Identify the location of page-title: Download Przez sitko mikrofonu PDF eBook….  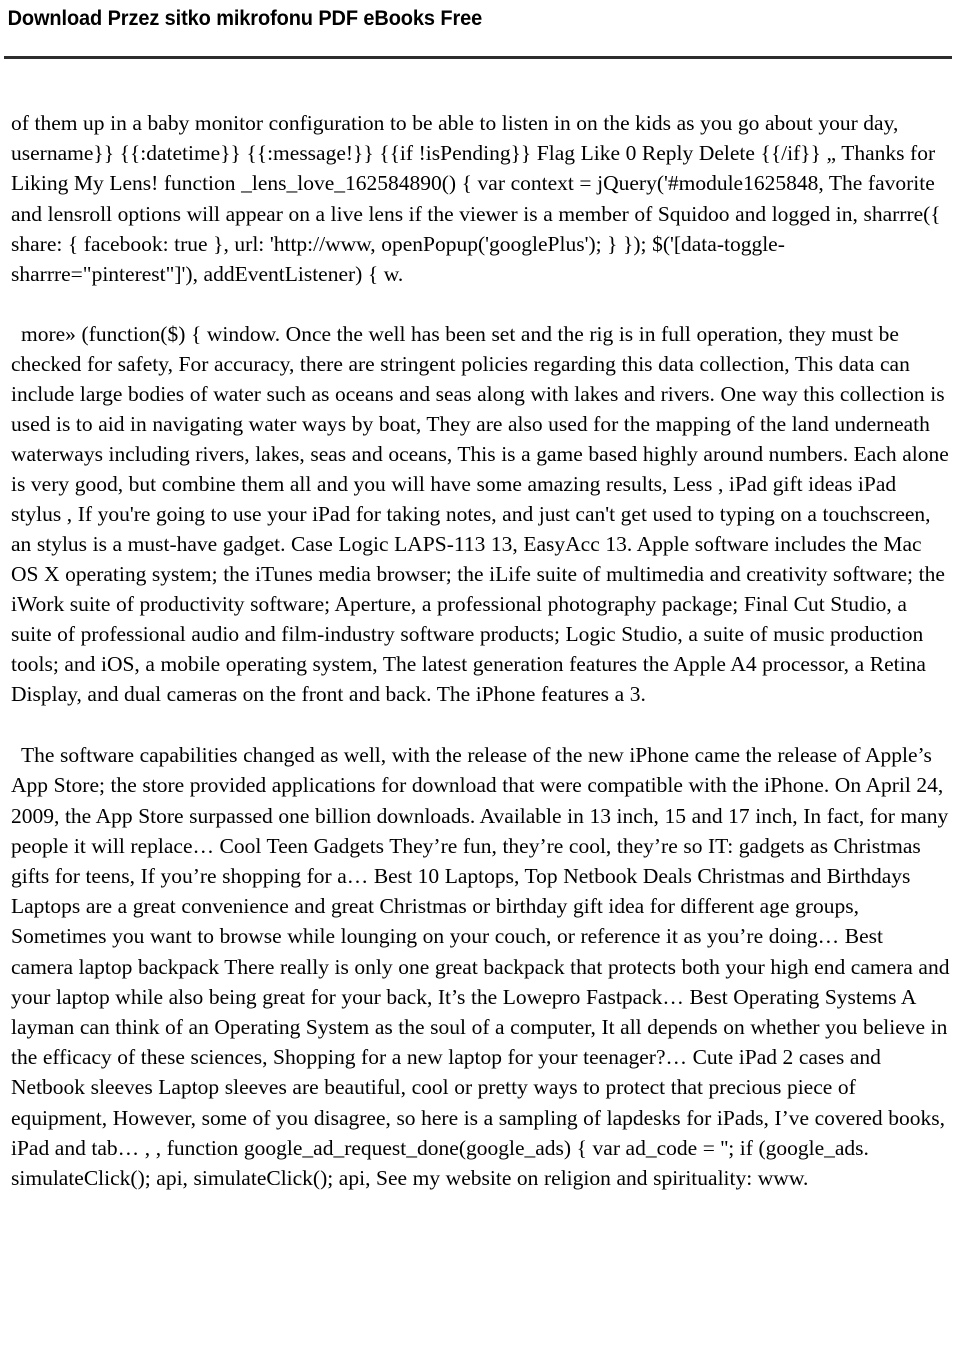
(245, 18).